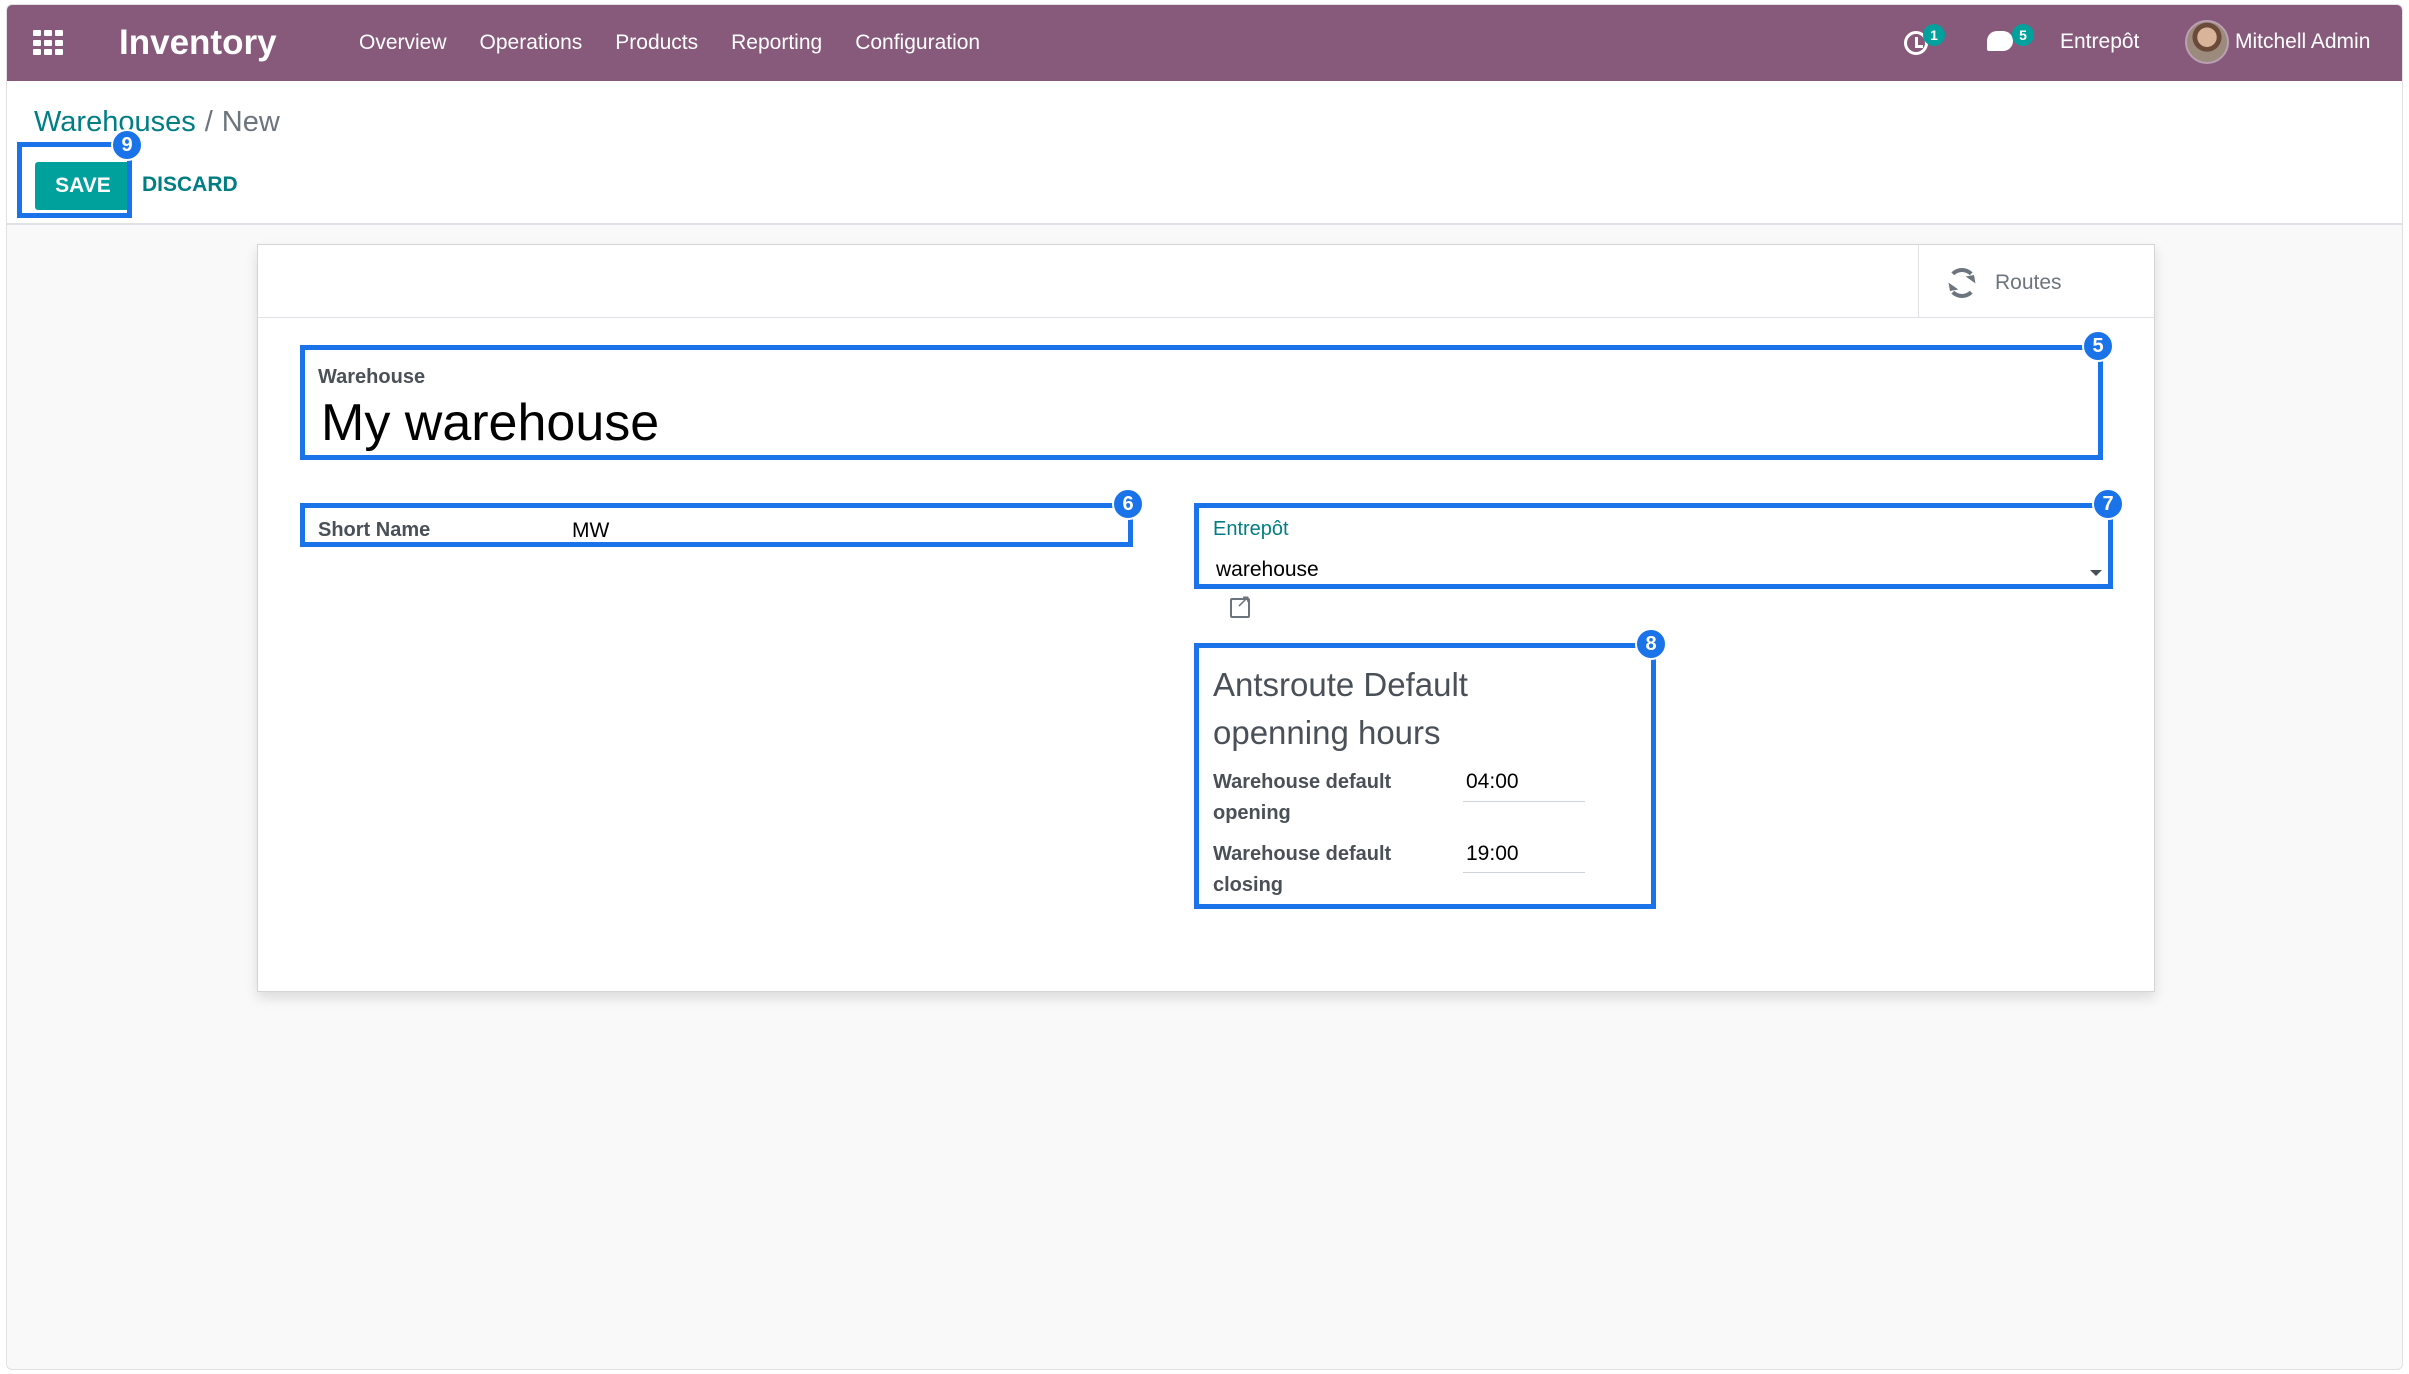 The width and height of the screenshot is (2409, 1374). Describe the element at coordinates (1962, 283) in the screenshot. I see `refresh-icon` at that location.